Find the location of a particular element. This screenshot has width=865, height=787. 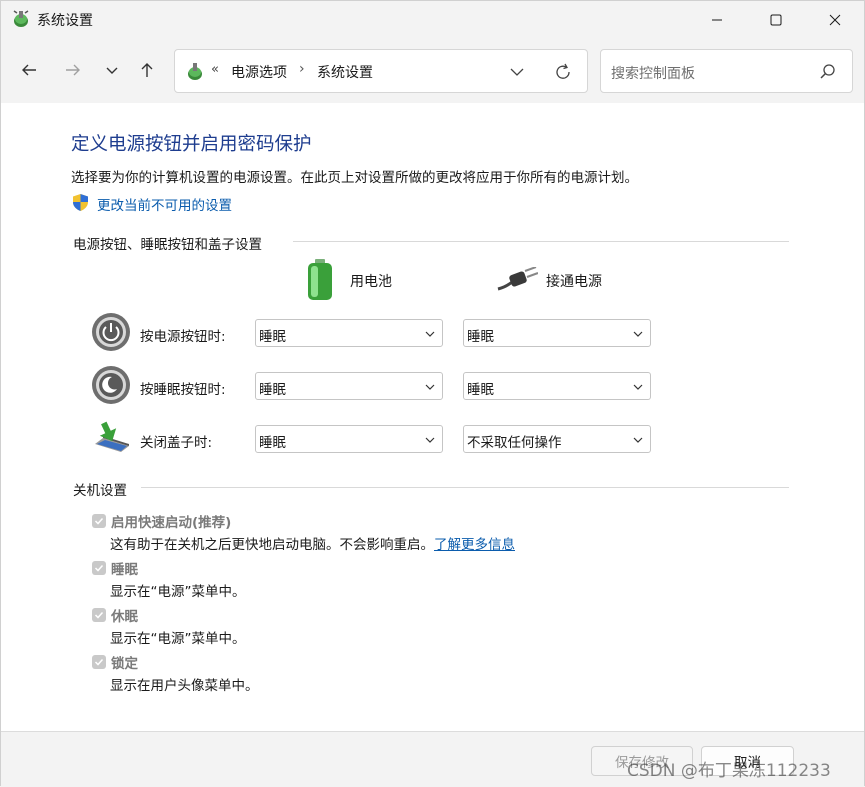

laptop-lid-icon is located at coordinates (112, 436).